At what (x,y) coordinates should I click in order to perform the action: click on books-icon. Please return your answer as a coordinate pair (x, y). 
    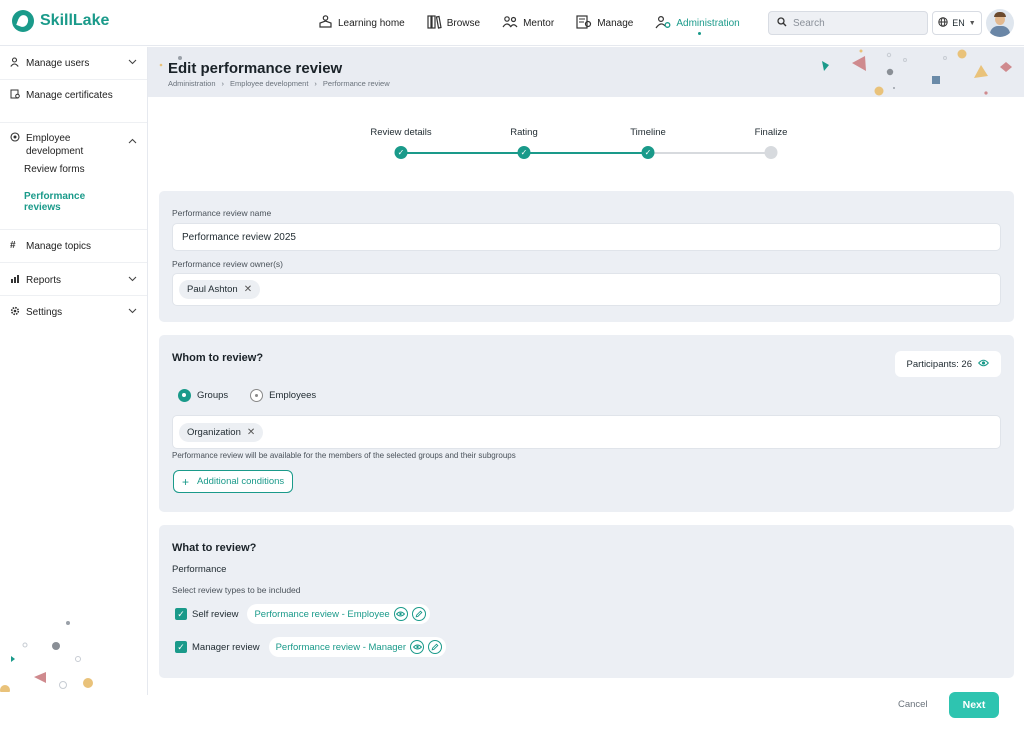
    Looking at the image, I should click on (434, 23).